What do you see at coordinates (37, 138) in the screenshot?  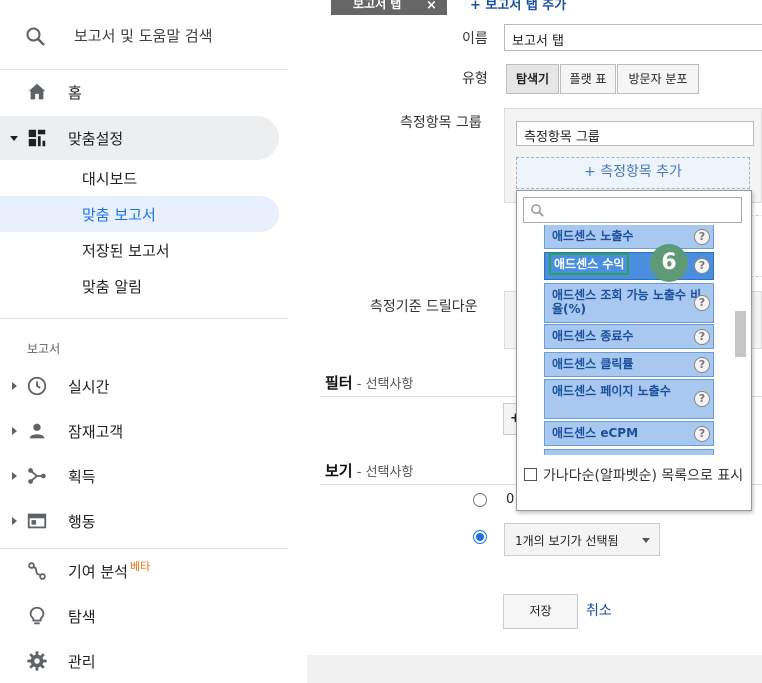 I see `dashboard-grid-icon` at bounding box center [37, 138].